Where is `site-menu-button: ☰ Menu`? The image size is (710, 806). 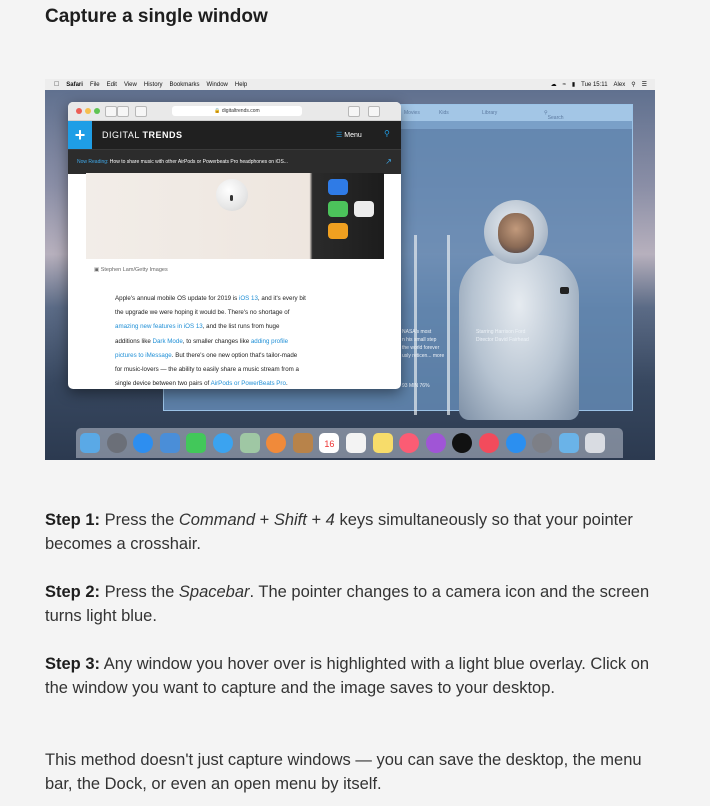
site-menu-button: ☰ Menu is located at coordinates (349, 135).